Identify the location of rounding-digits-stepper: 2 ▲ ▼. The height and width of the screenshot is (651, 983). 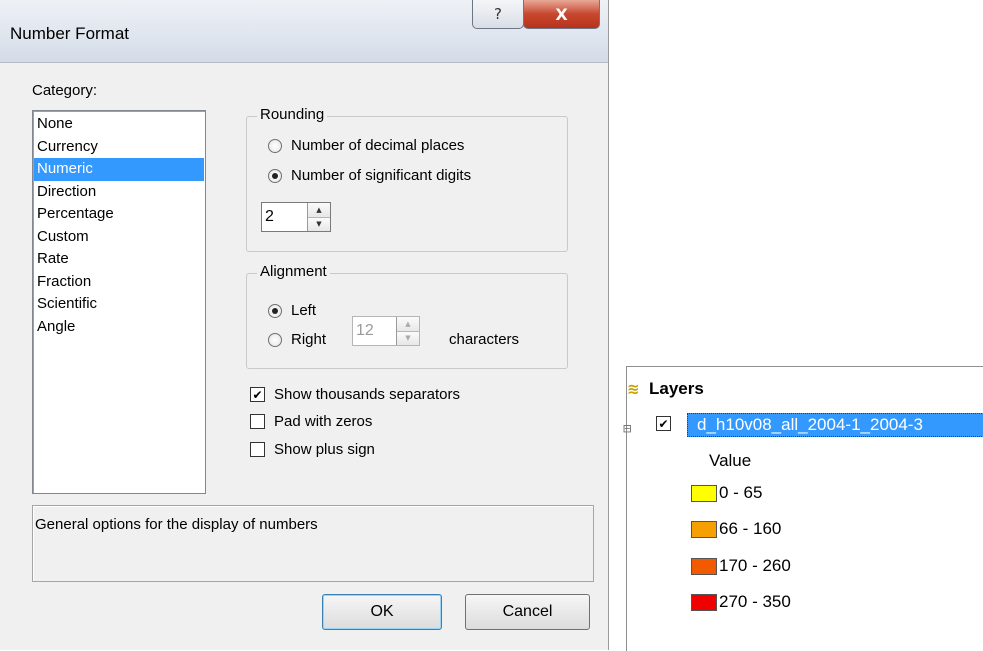
(296, 217).